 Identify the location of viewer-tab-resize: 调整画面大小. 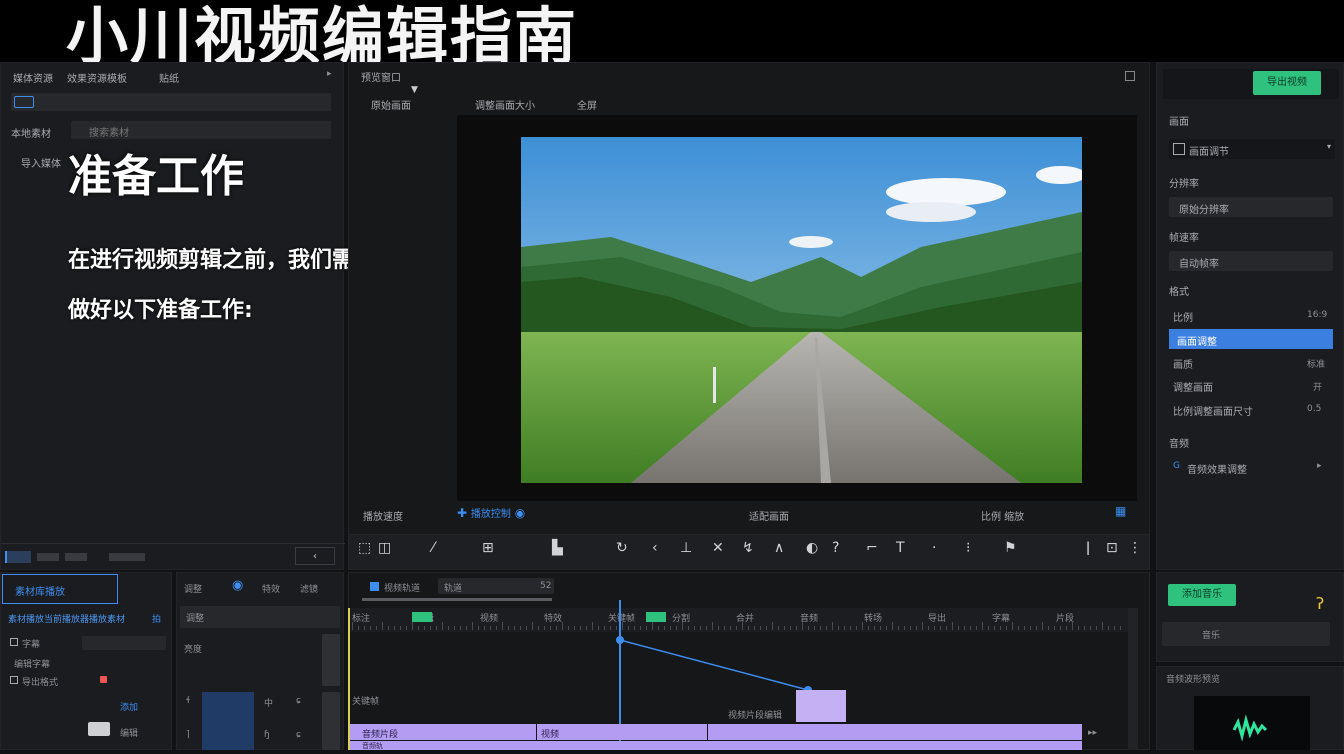
(505, 104).